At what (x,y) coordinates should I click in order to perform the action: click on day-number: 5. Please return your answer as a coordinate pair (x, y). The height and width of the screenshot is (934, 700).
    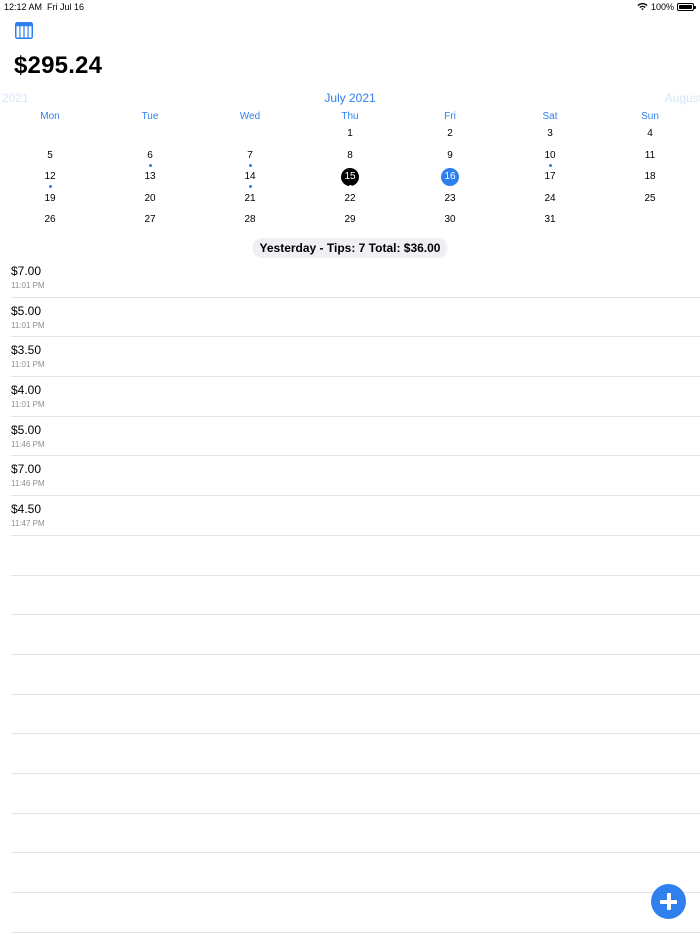
    Looking at the image, I should click on (50, 155).